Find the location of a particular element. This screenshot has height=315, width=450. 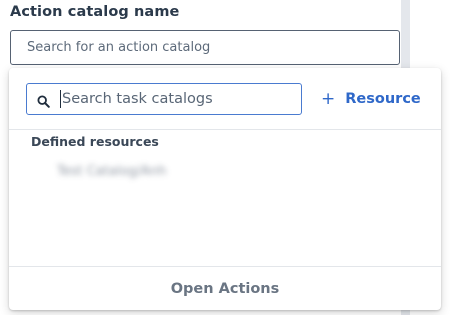

list-item: Test Catalog/Anh is located at coordinates (111, 173).